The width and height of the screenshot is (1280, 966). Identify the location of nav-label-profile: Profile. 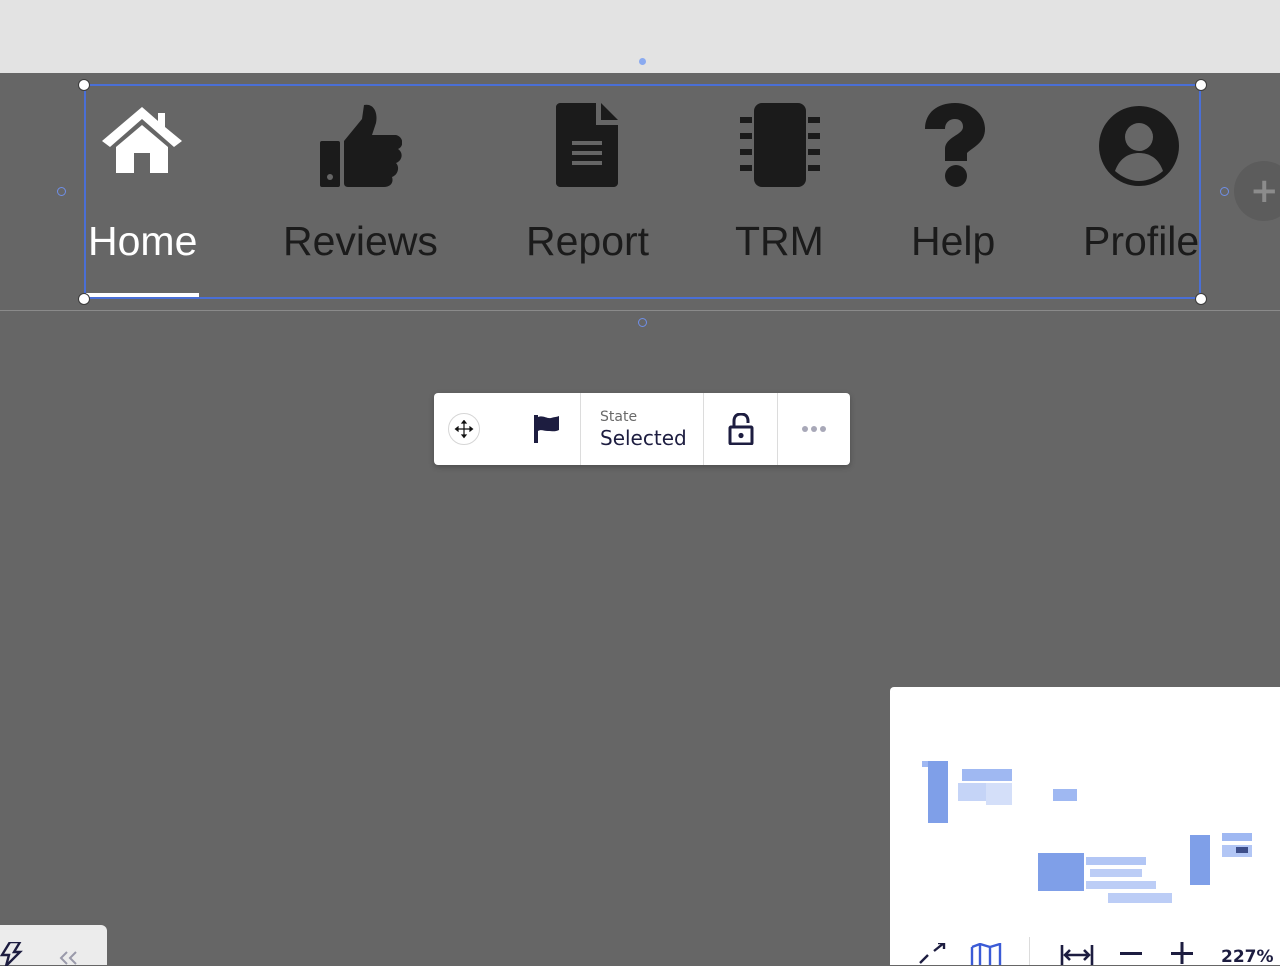
(1141, 241).